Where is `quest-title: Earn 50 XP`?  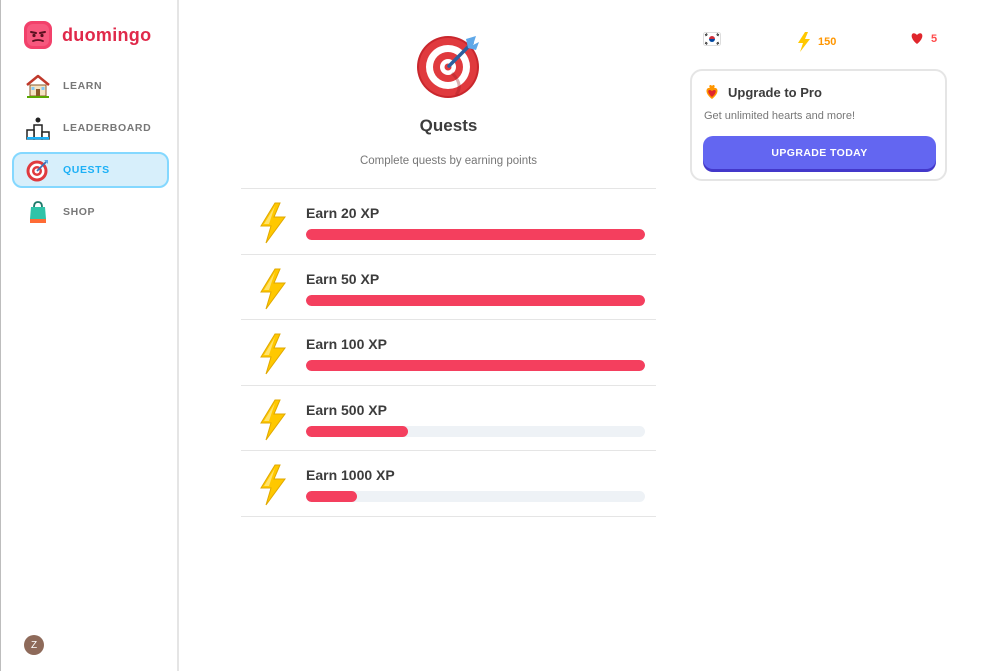 quest-title: Earn 50 XP is located at coordinates (343, 278).